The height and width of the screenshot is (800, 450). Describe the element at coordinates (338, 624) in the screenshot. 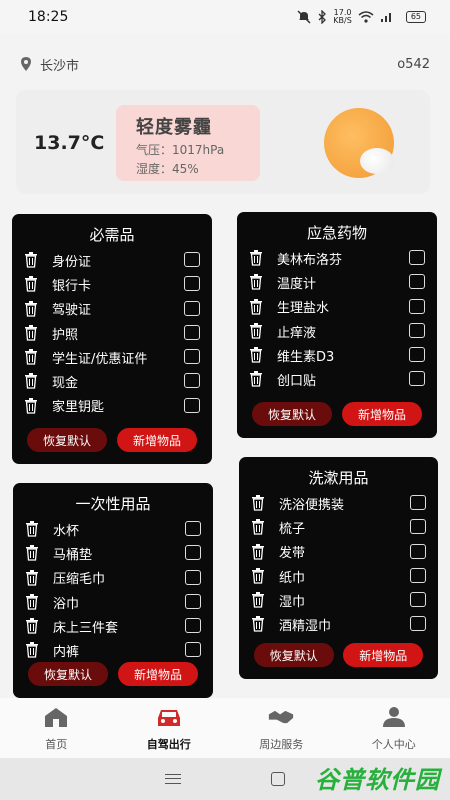

I see `checklist-item: 酒精湿巾` at that location.